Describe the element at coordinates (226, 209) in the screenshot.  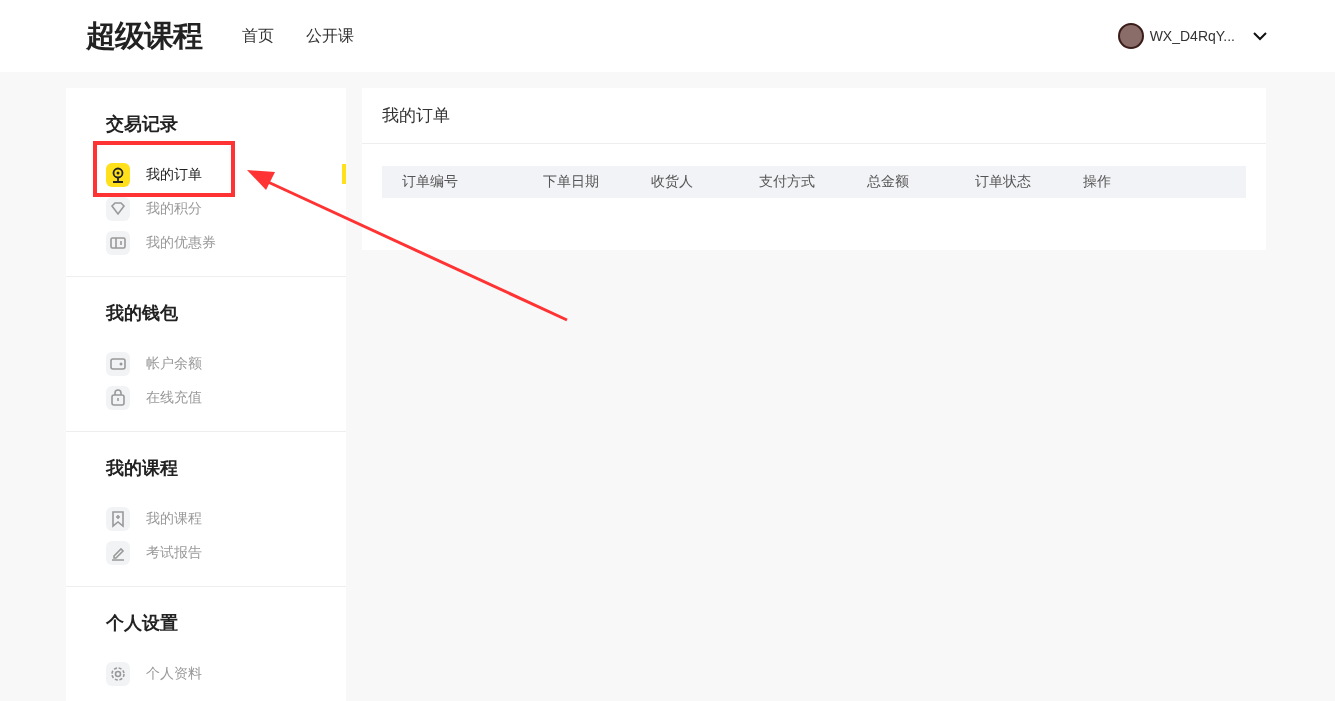
I see `sidebar-item: 我的积分` at that location.